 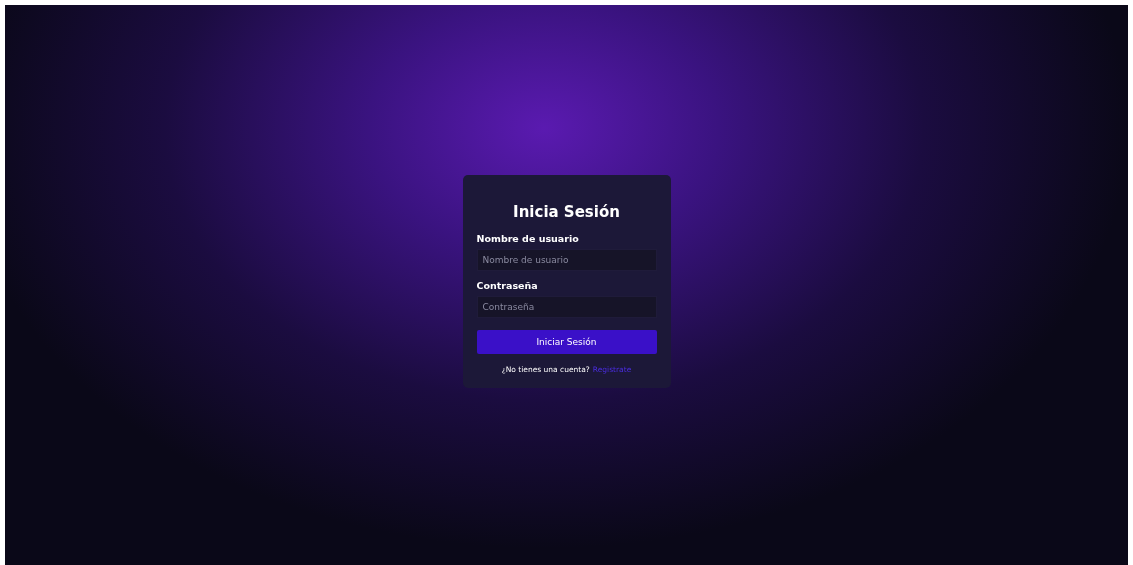 What do you see at coordinates (566, 212) in the screenshot?
I see `form-title: Inicia Sesión` at bounding box center [566, 212].